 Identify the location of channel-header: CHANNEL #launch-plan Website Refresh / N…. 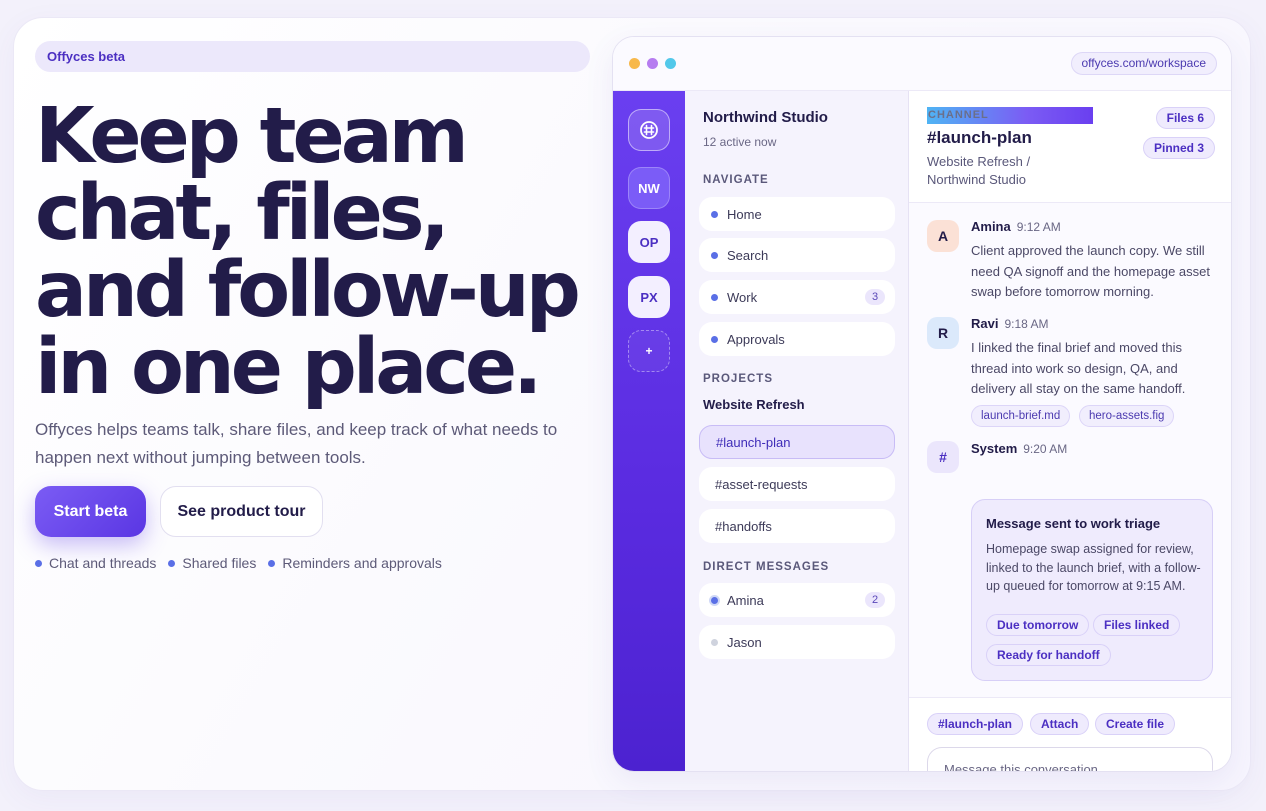
(1070, 147).